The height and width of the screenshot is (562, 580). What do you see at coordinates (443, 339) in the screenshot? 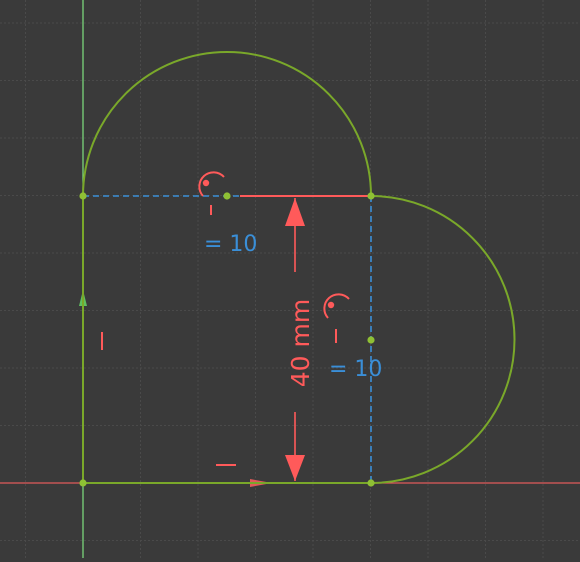
I see `right-arc` at bounding box center [443, 339].